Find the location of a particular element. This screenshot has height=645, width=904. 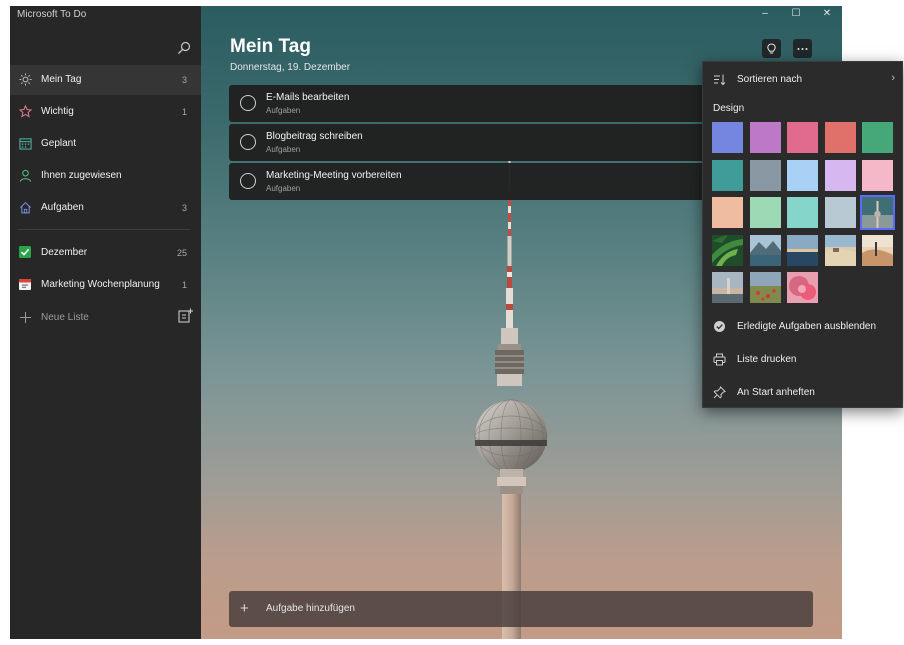

theme-image-swatch-mountain-lake-image is located at coordinates (765, 250).